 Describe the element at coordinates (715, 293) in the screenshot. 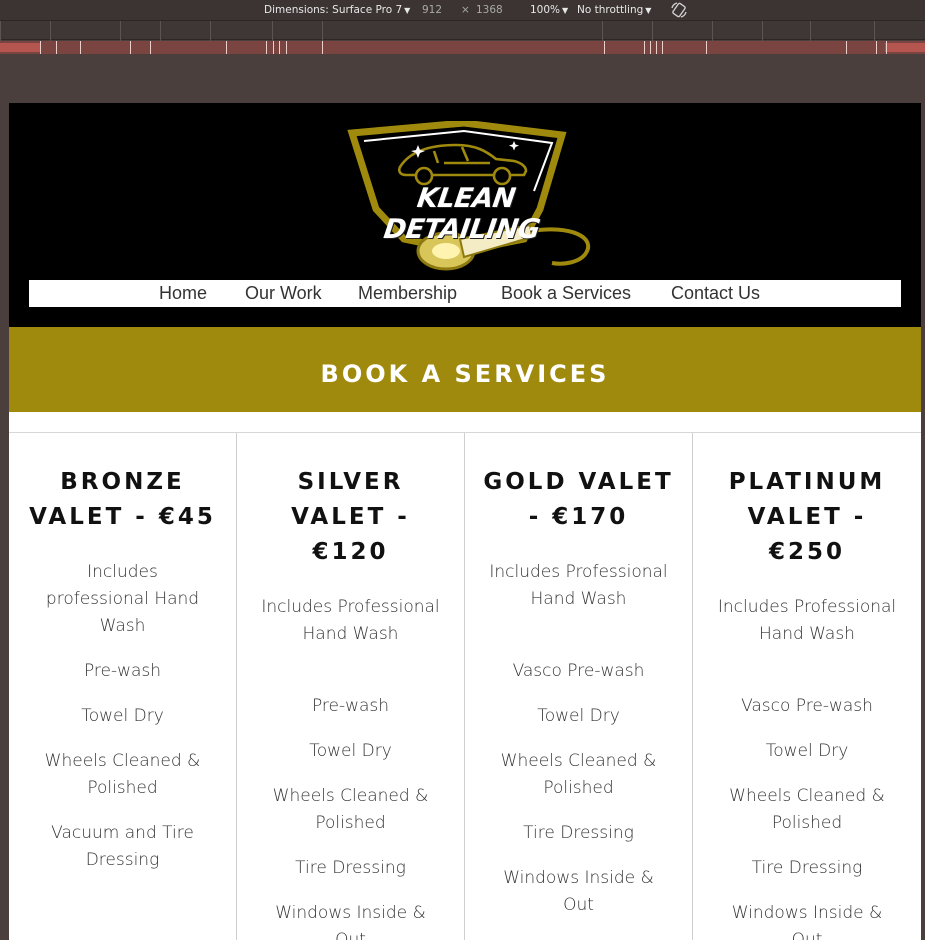

I see `nav-contact-us: Contact Us` at that location.